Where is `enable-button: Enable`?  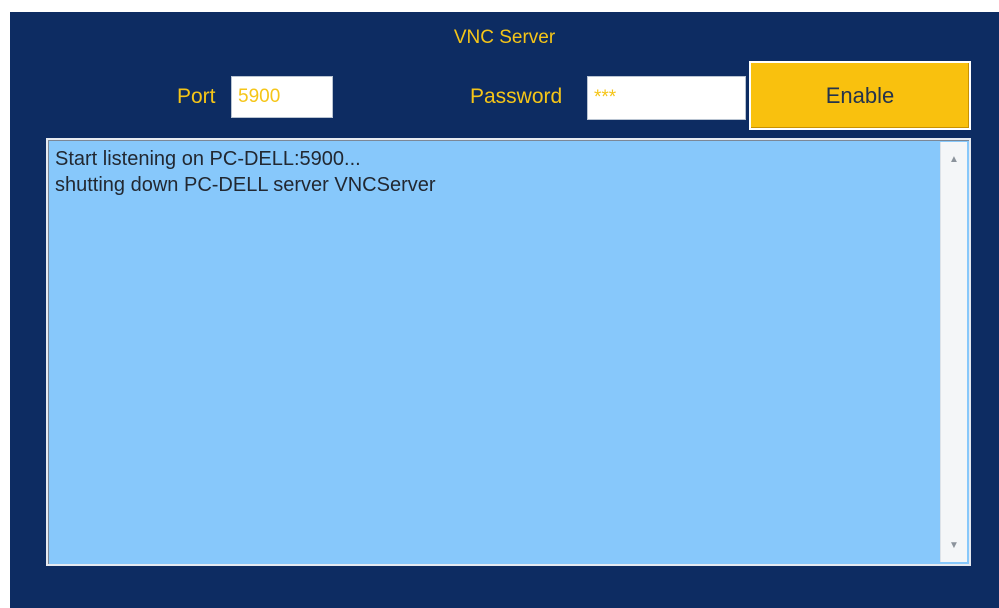
enable-button: Enable is located at coordinates (860, 95).